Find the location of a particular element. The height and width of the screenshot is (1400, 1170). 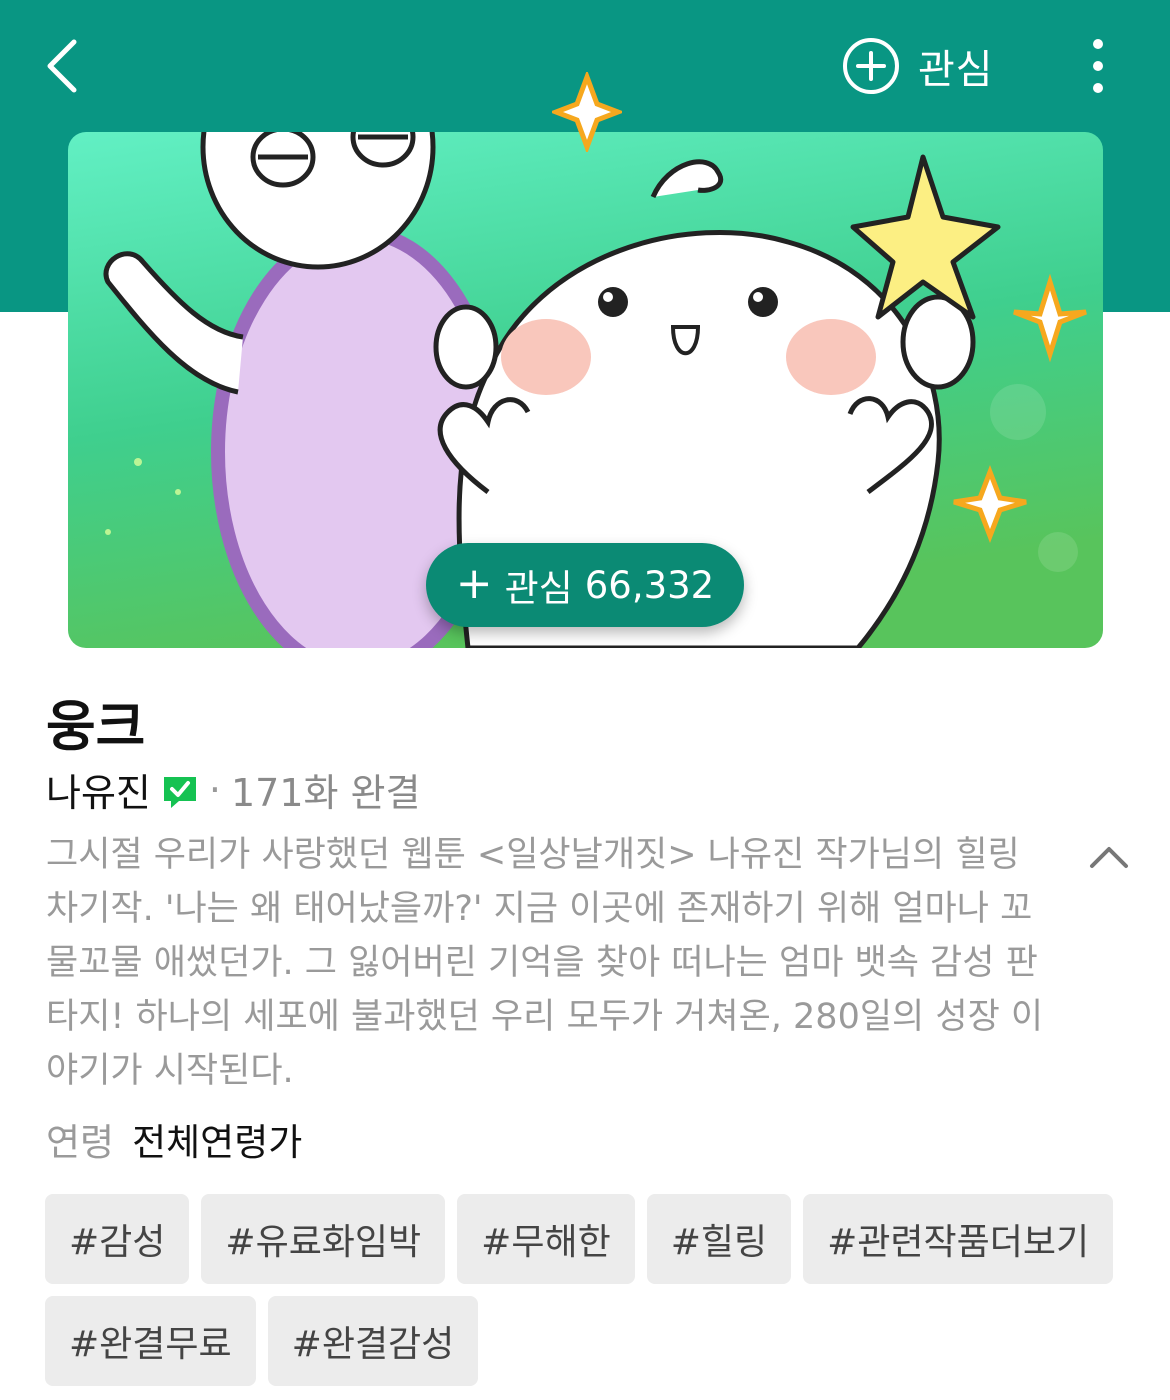

more-options-button is located at coordinates (1098, 66).